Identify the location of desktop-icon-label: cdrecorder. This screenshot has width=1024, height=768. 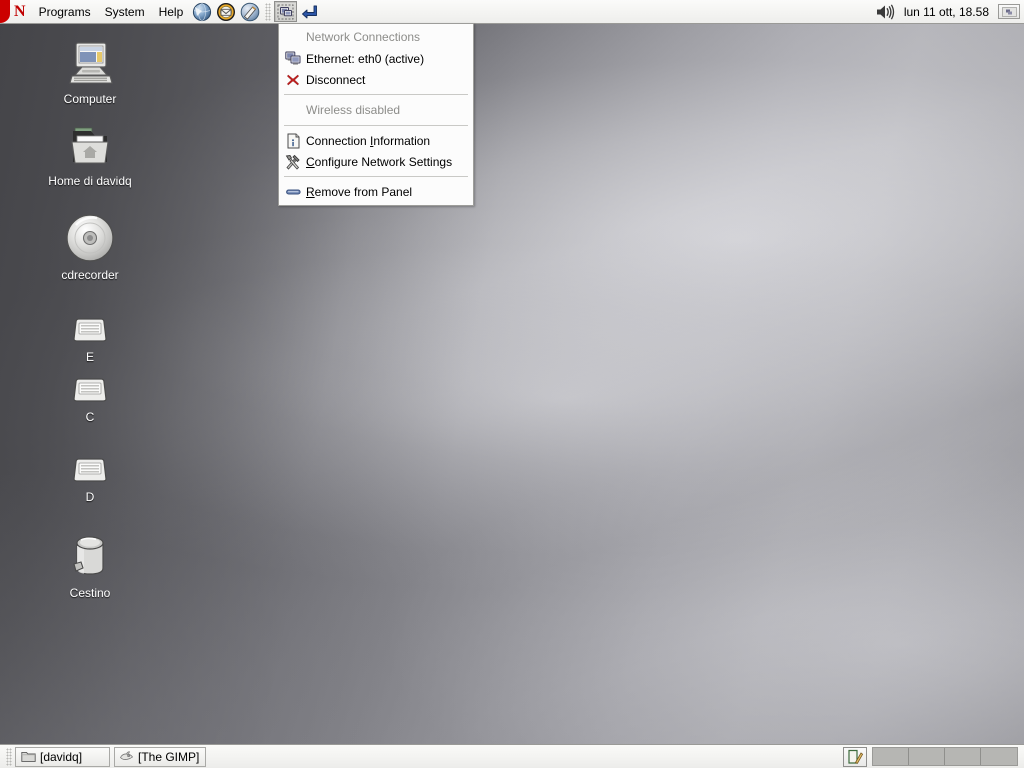
(90, 275).